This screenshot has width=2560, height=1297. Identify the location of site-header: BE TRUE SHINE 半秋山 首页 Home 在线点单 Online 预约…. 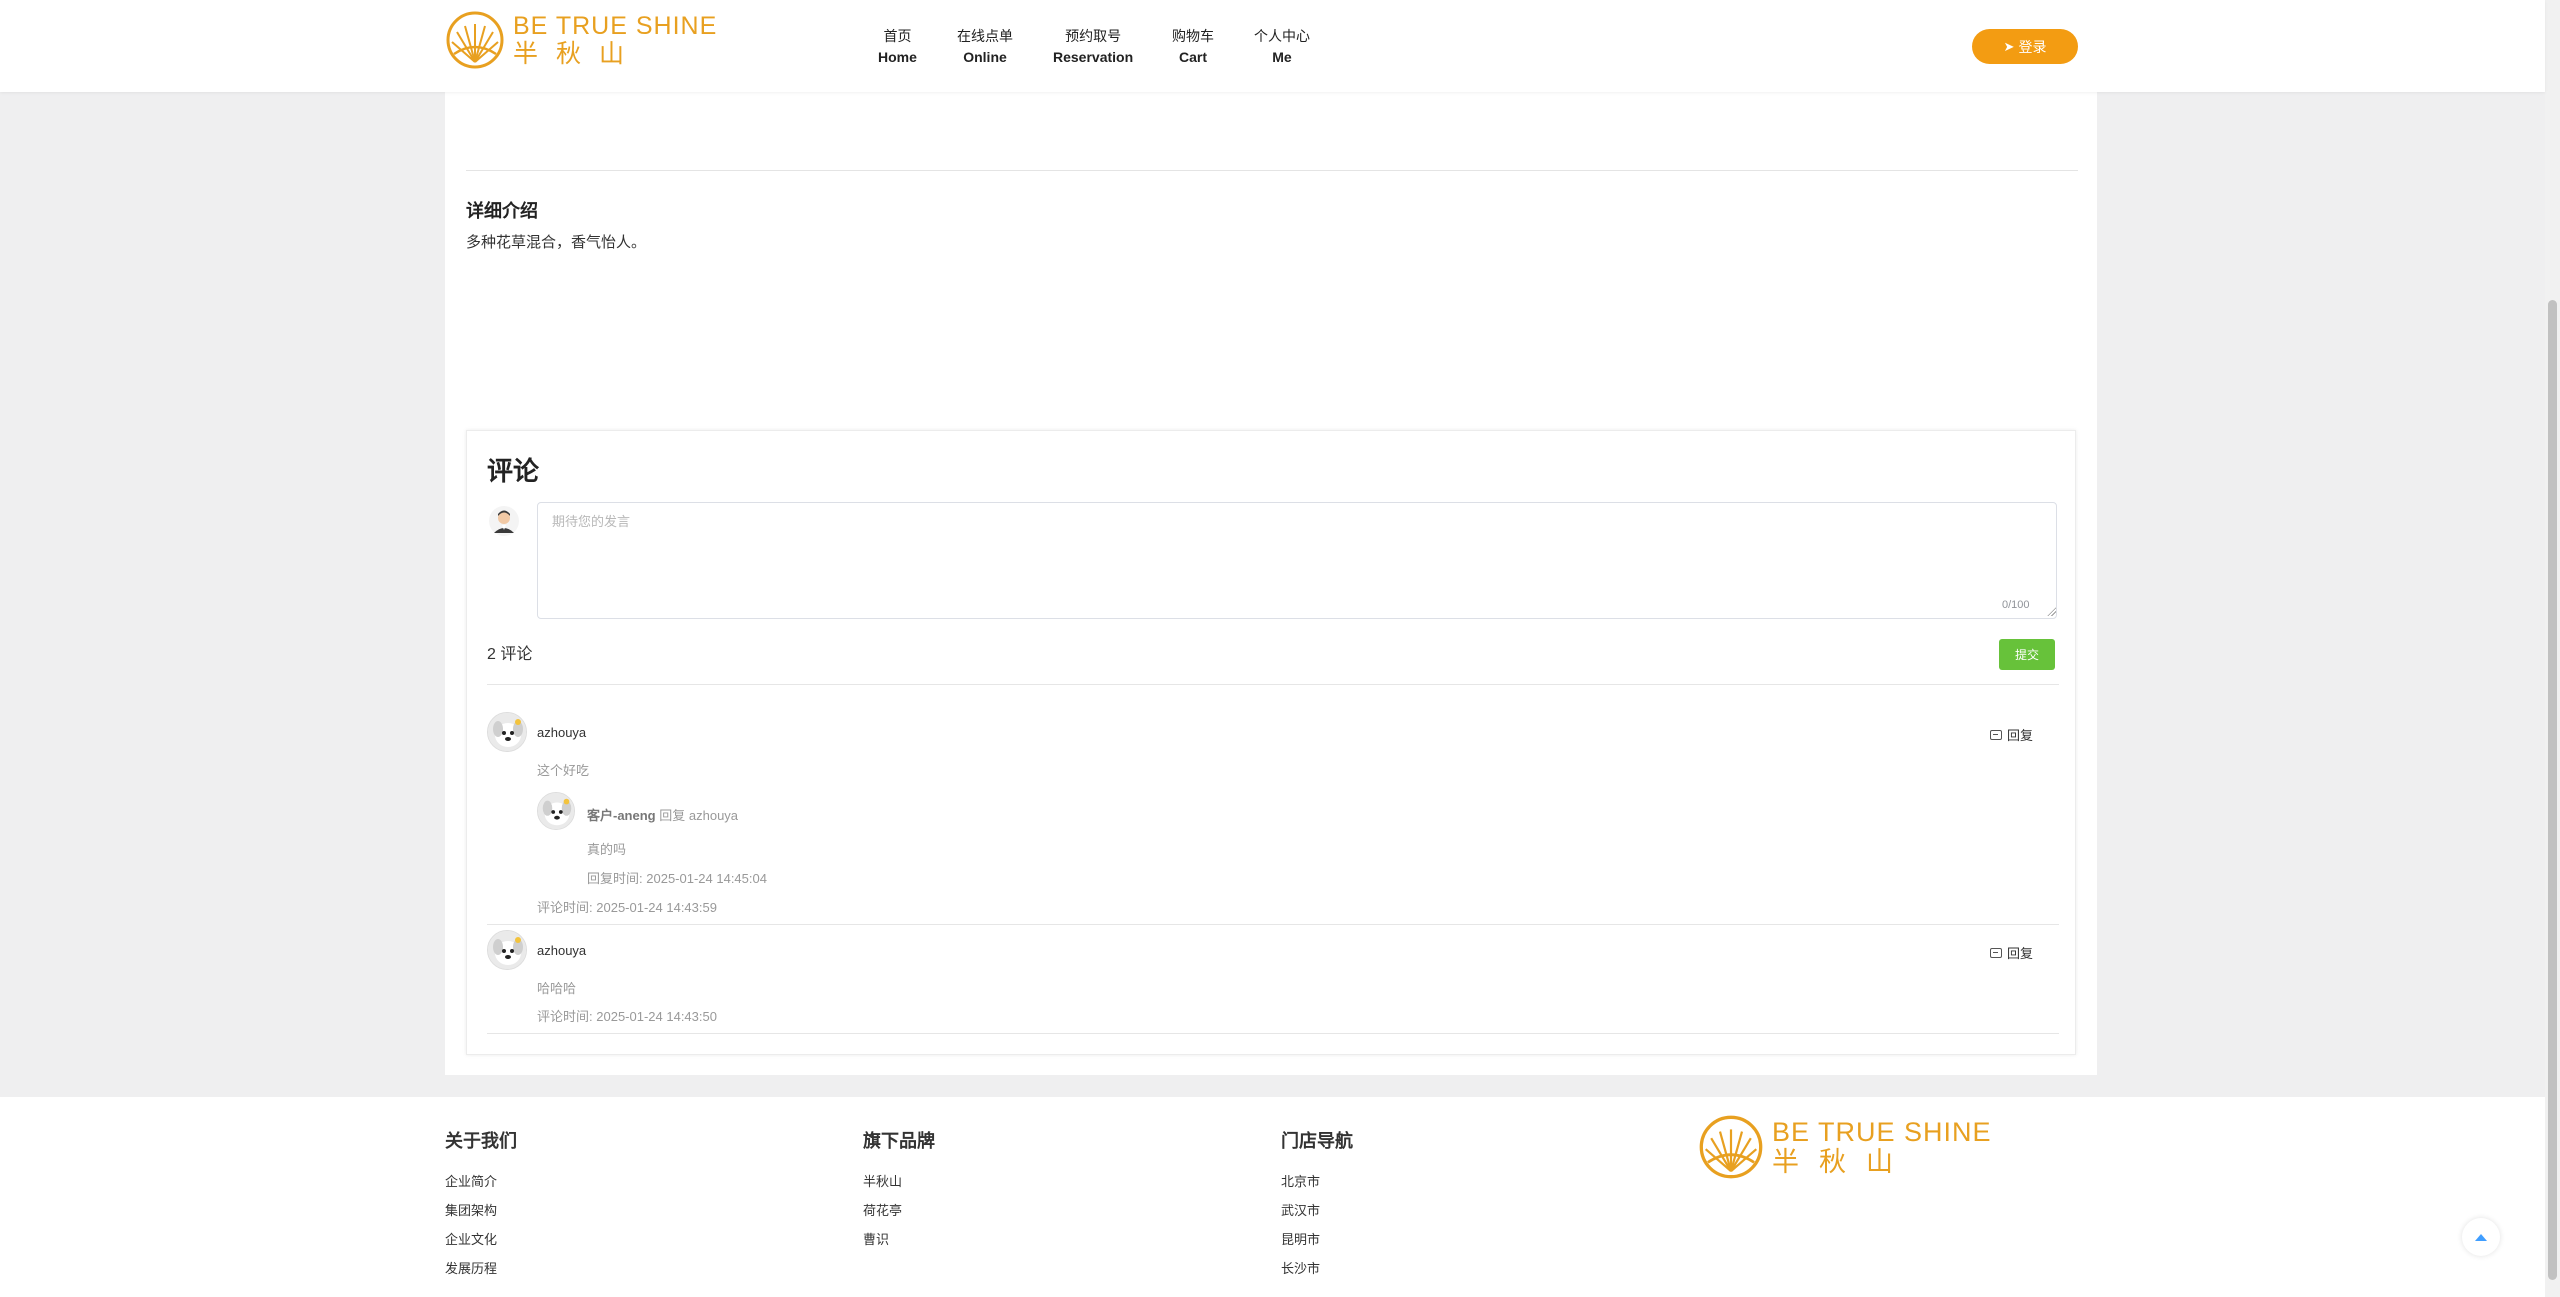
(1272, 46).